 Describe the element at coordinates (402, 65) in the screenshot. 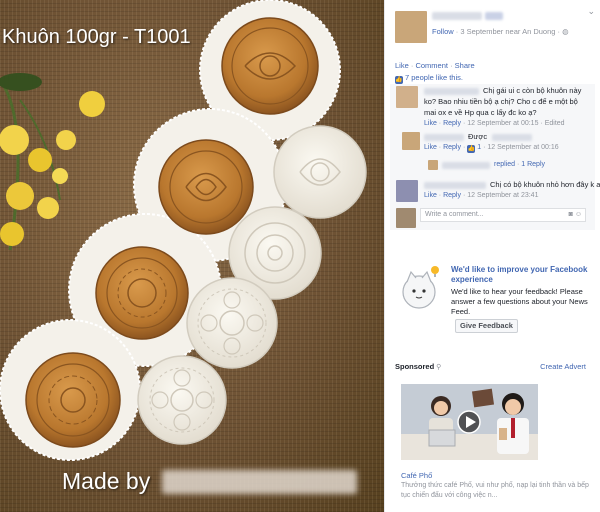

I see `like-action: Like` at that location.